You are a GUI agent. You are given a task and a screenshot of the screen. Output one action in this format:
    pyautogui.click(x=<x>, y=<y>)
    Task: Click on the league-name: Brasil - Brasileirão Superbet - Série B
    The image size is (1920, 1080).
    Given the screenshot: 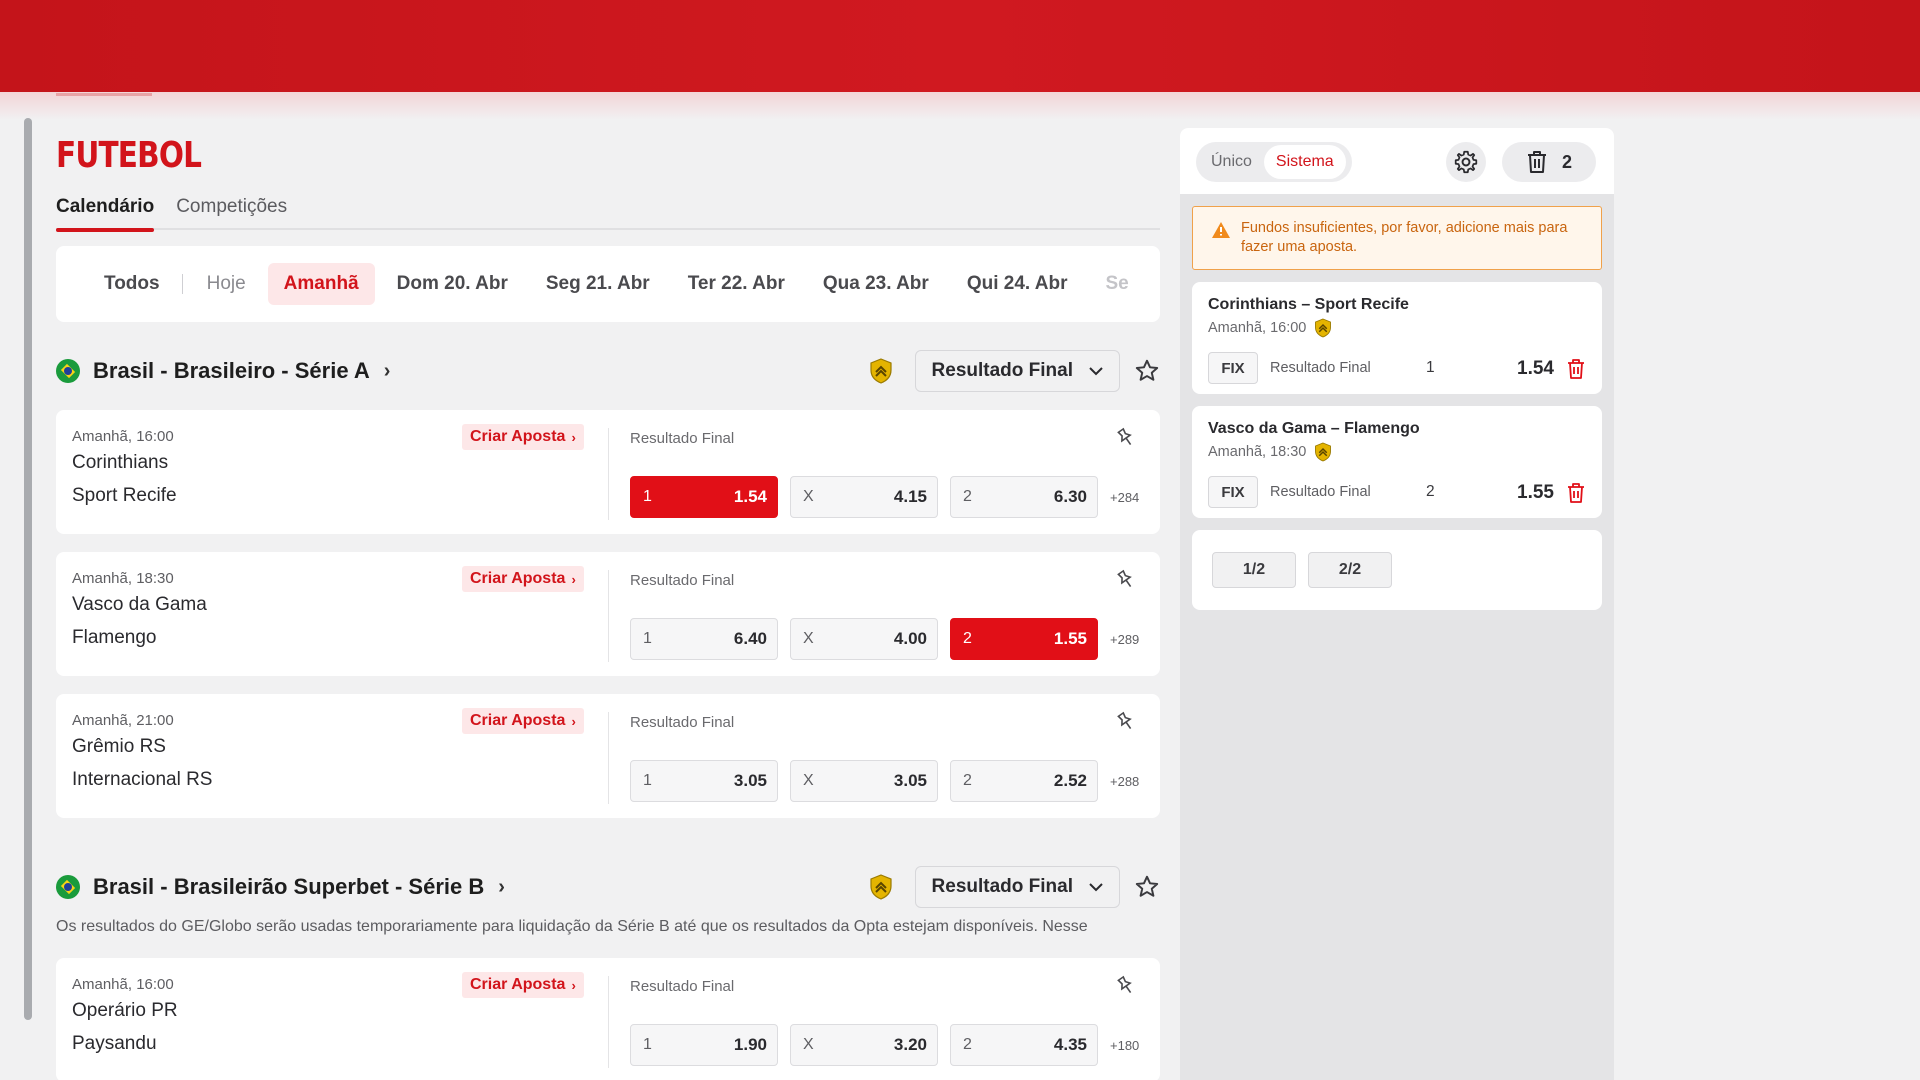 What is the action you would take?
    pyautogui.click(x=288, y=887)
    